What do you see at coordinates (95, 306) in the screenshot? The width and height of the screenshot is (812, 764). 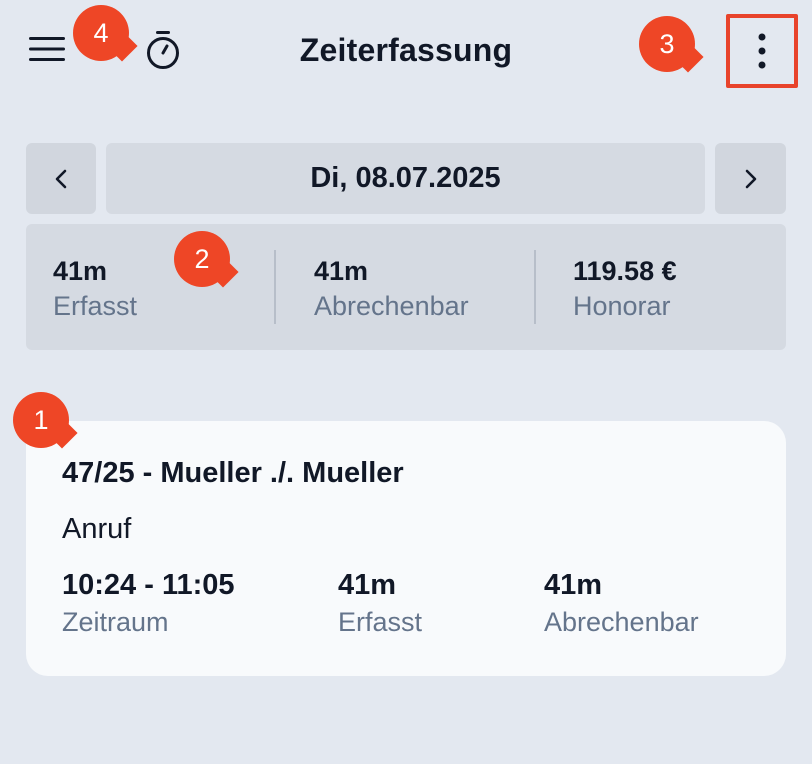 I see `summary-label: Erfasst` at bounding box center [95, 306].